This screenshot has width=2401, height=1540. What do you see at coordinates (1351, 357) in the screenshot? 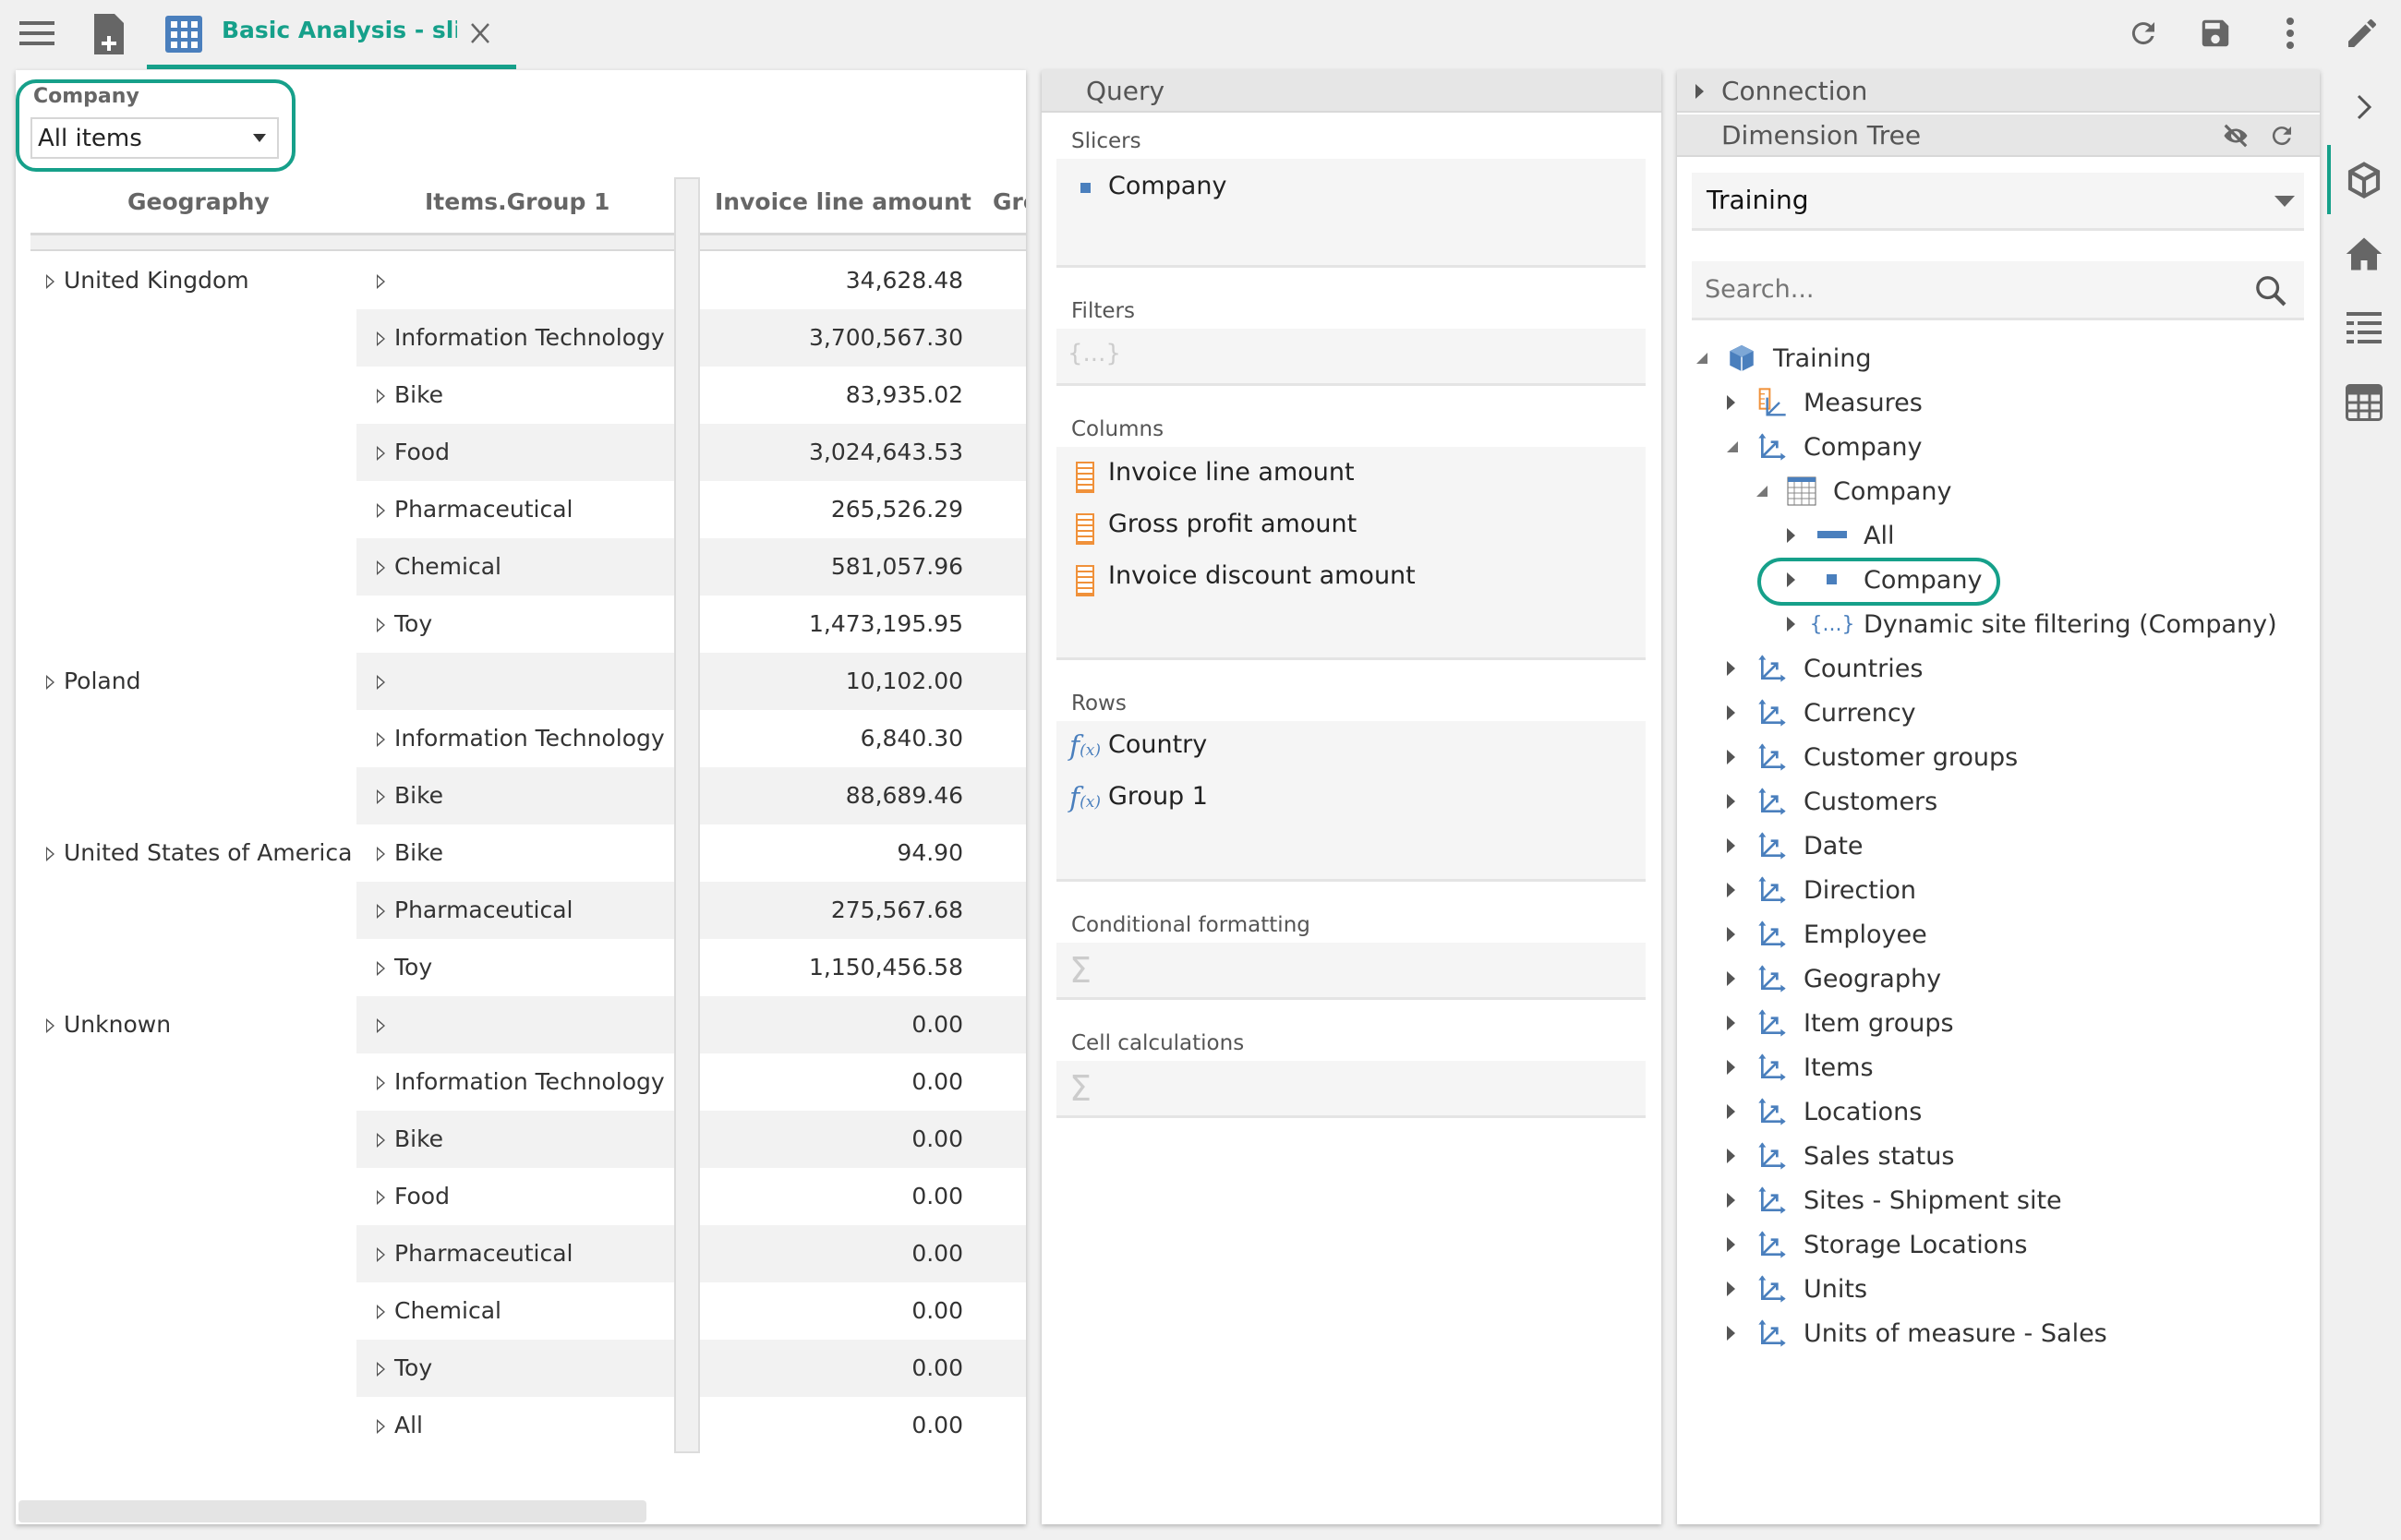
I see `filters-drop-zone: {...}` at bounding box center [1351, 357].